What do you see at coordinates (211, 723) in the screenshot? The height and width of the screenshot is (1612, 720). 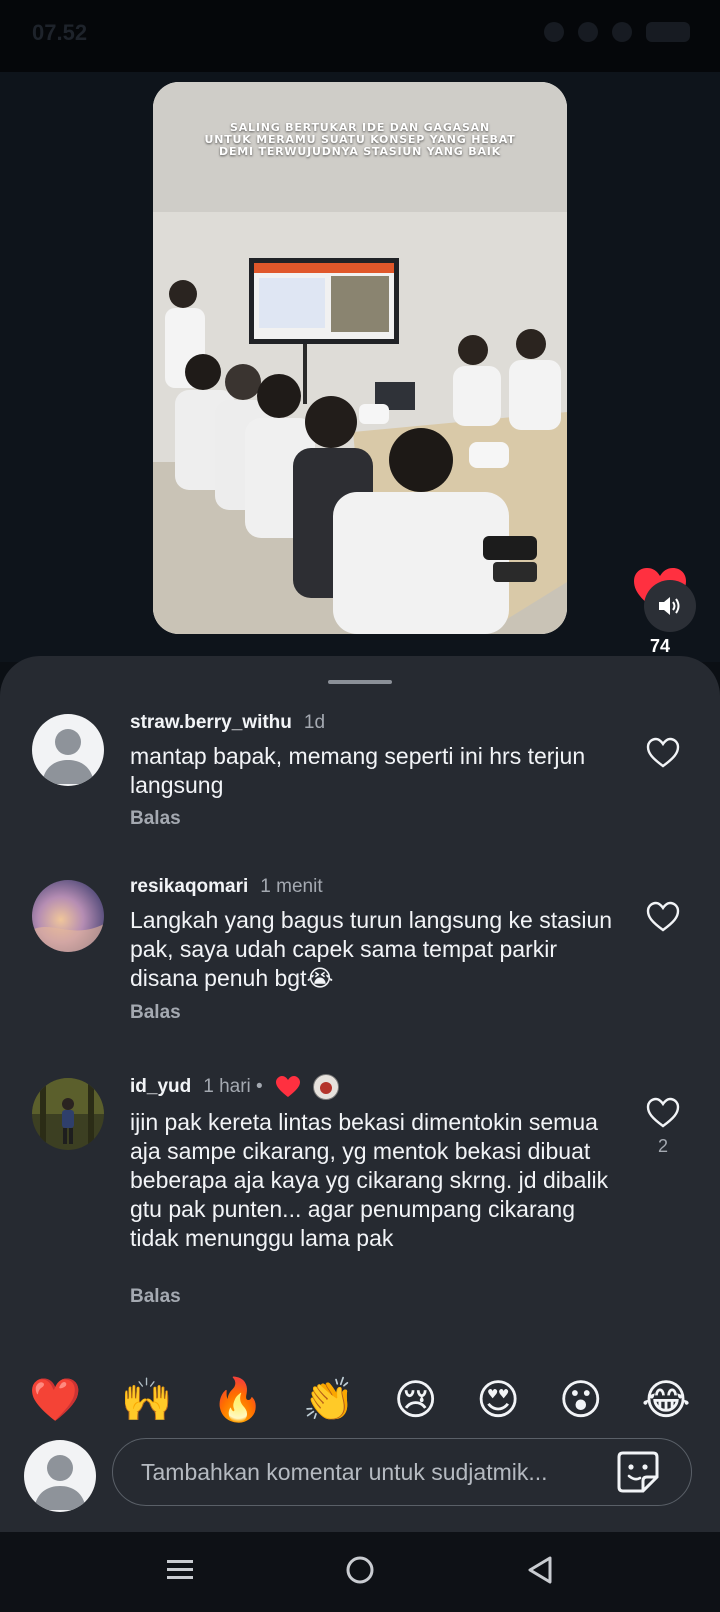 I see `comment-username: straw.berry_withu` at bounding box center [211, 723].